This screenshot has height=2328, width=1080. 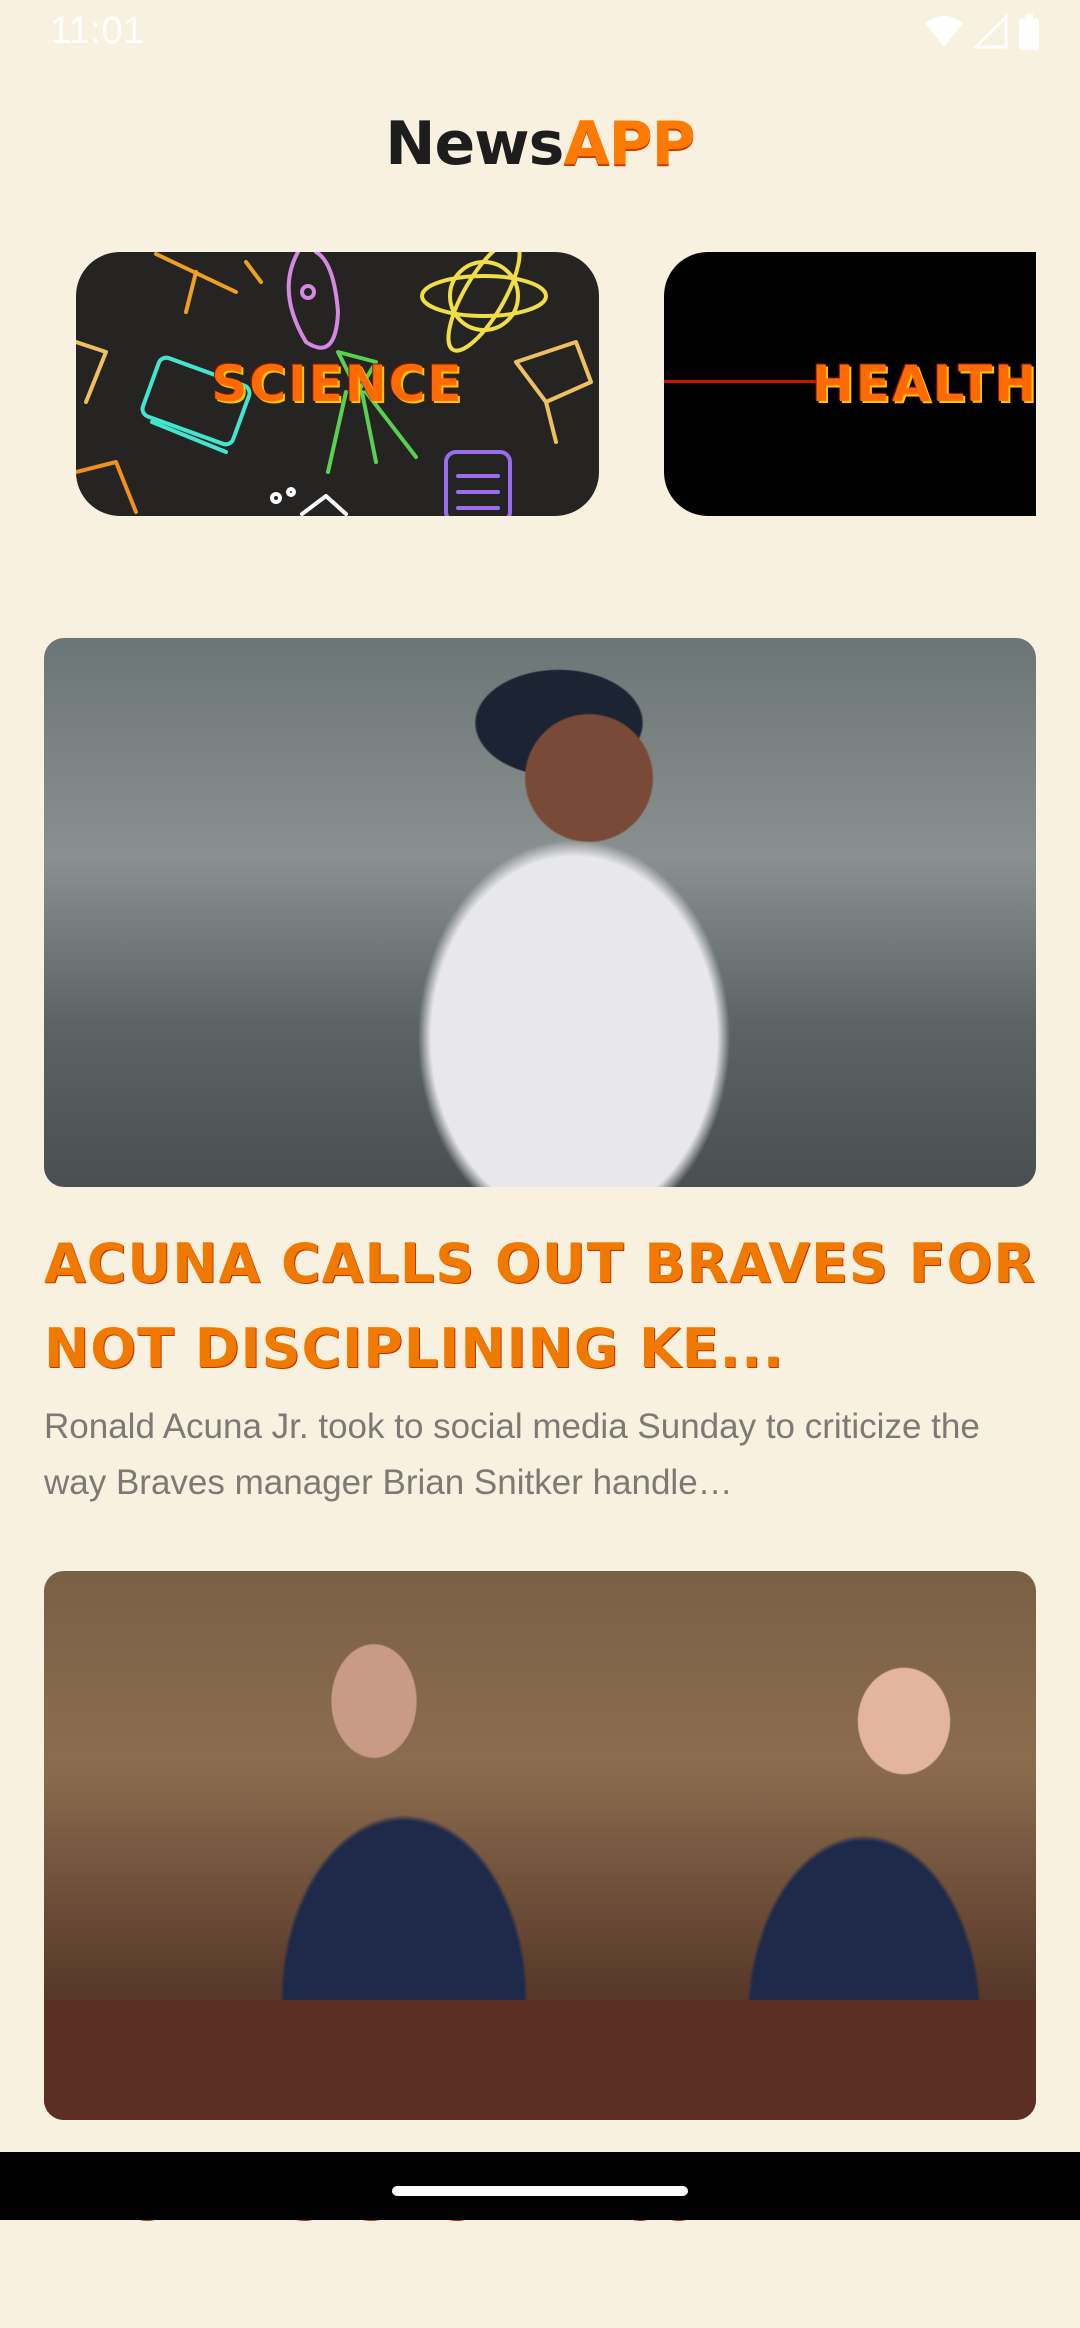 I want to click on home-gesture-handle, so click(x=540, y=2191).